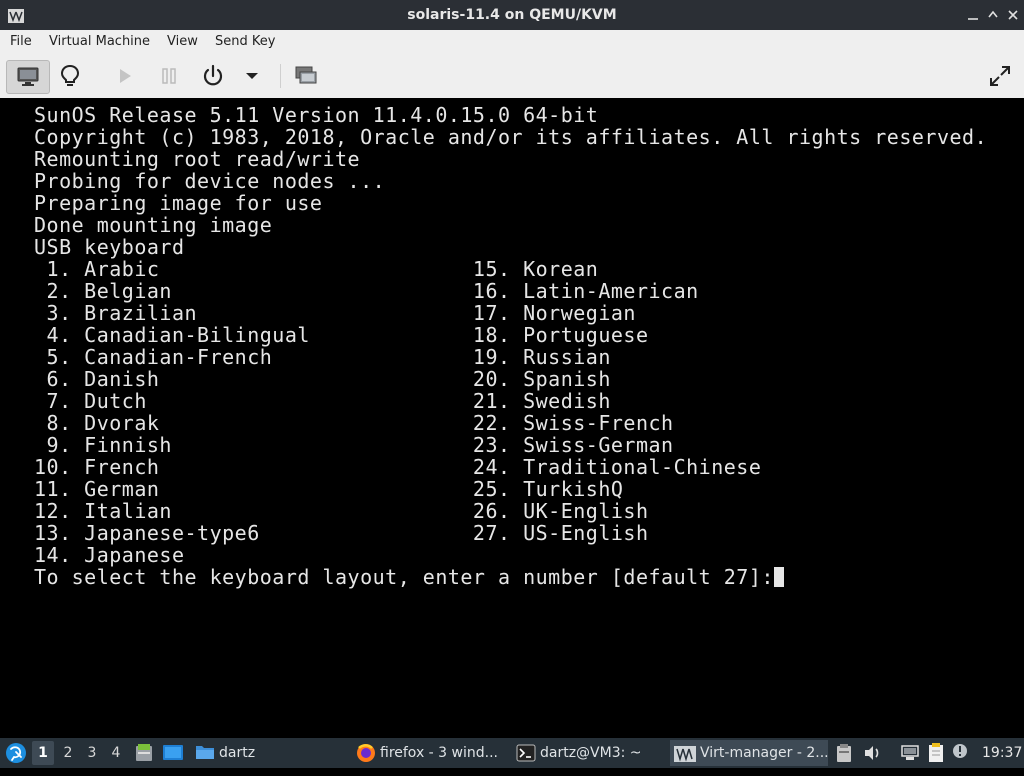 This screenshot has width=1024, height=776. I want to click on snapshots-icon, so click(306, 76).